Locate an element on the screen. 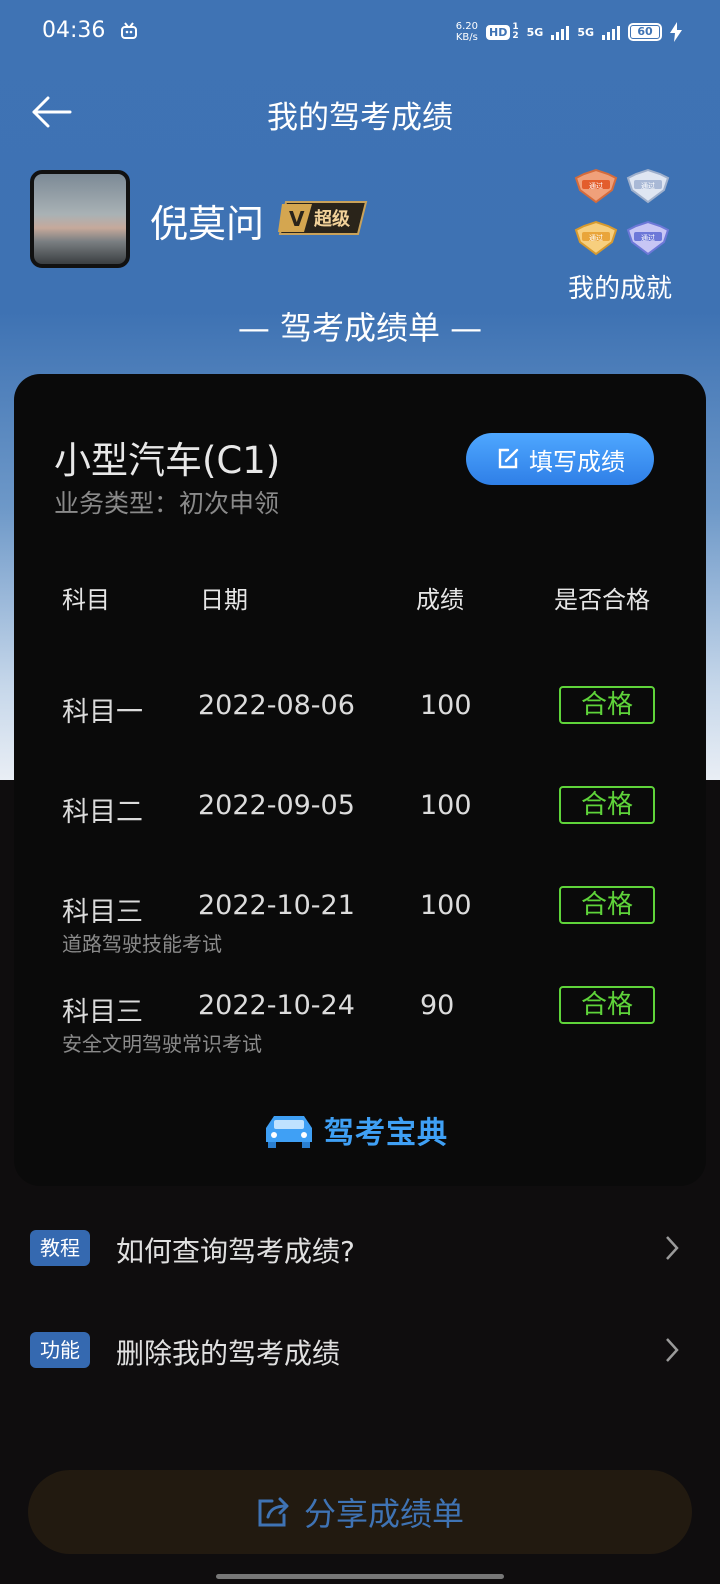  row-subject: 科目一 is located at coordinates (102, 712).